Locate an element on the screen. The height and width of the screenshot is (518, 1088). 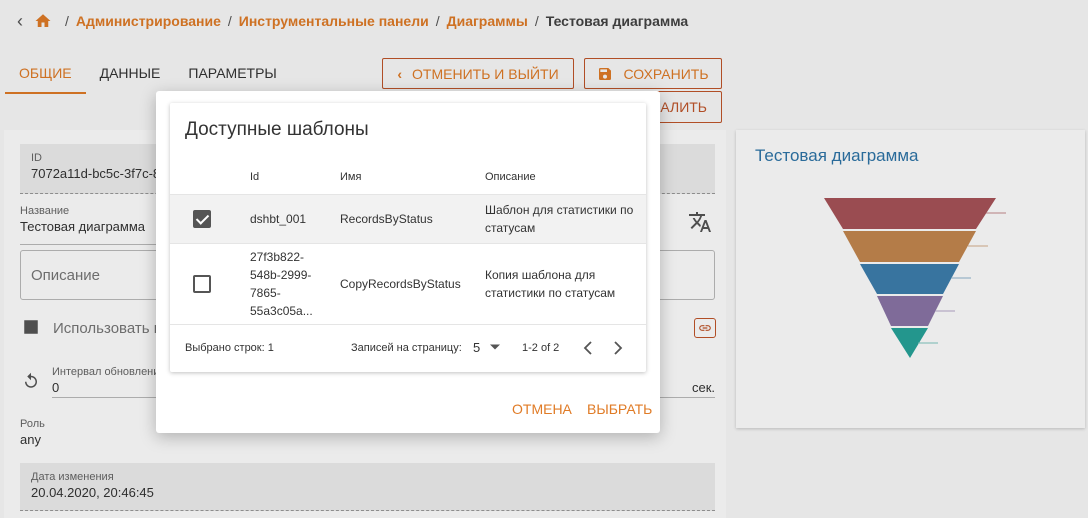
row-id: dshbt_001 is located at coordinates (278, 219).